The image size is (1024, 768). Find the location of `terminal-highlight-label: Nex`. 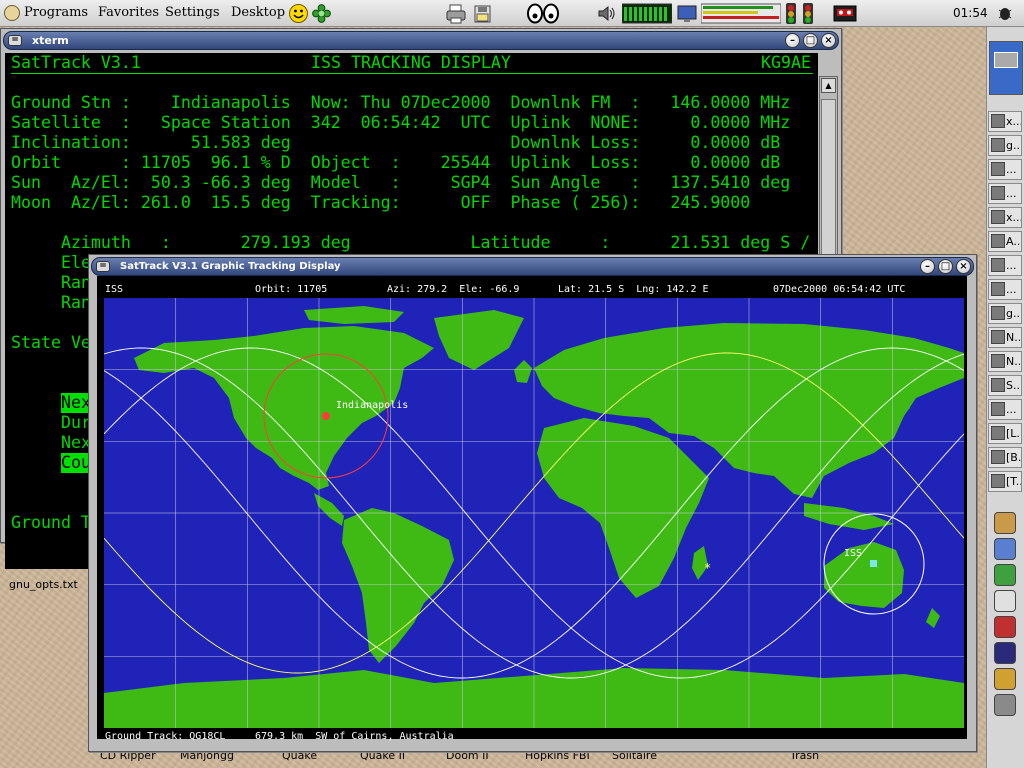

terminal-highlight-label: Nex is located at coordinates (76, 403).